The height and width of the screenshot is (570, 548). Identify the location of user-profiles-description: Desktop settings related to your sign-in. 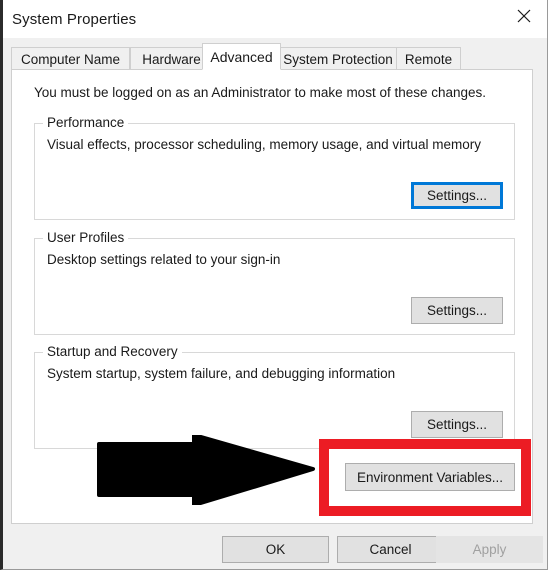
(164, 259).